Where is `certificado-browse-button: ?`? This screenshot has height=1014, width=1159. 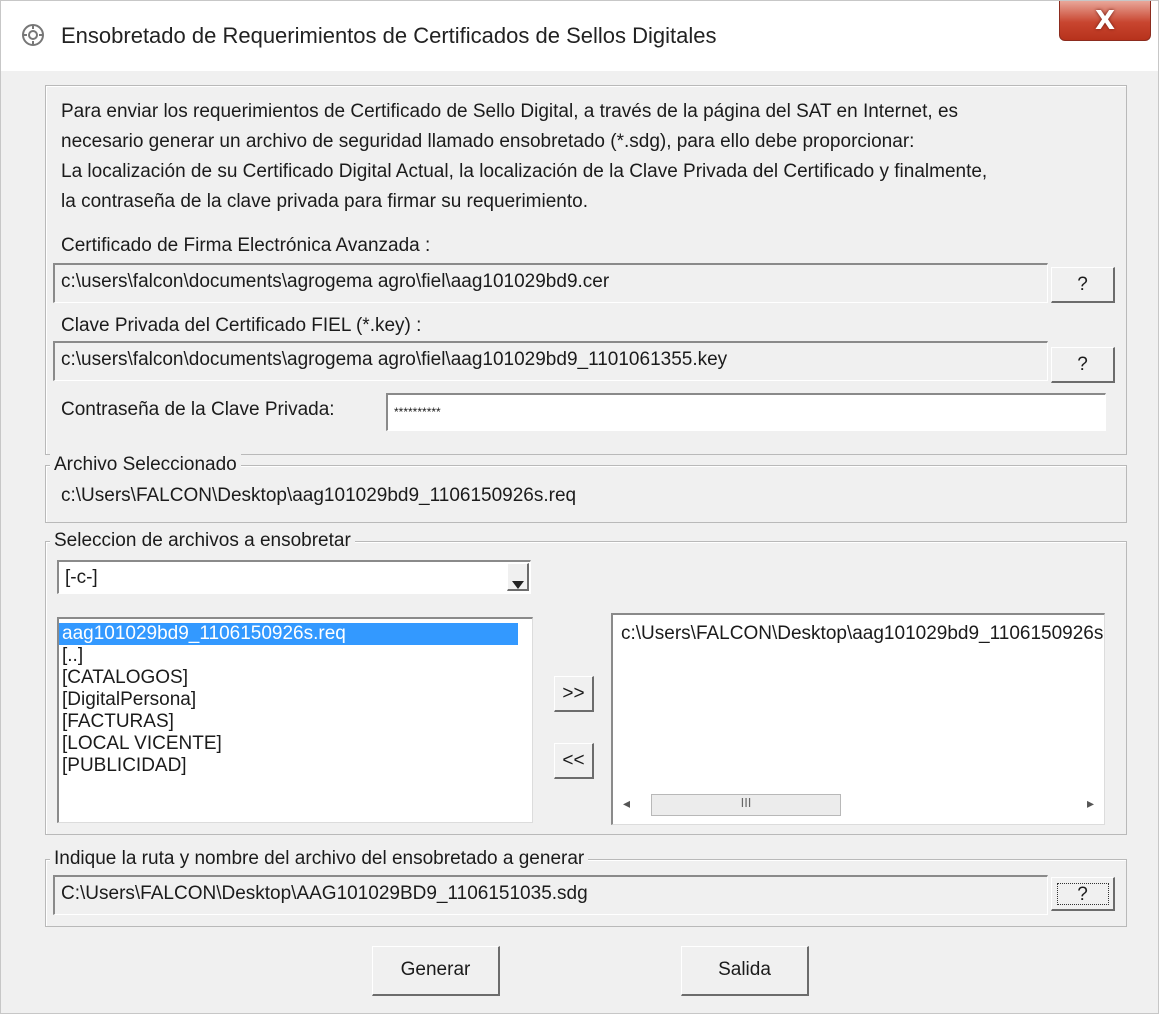 certificado-browse-button: ? is located at coordinates (1083, 285).